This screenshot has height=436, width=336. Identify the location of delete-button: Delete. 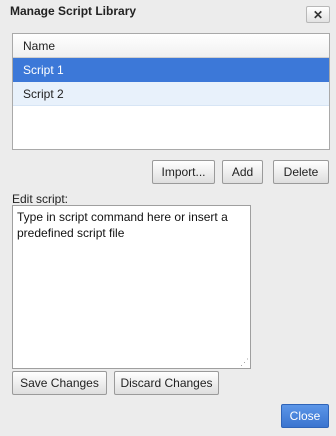
(301, 172).